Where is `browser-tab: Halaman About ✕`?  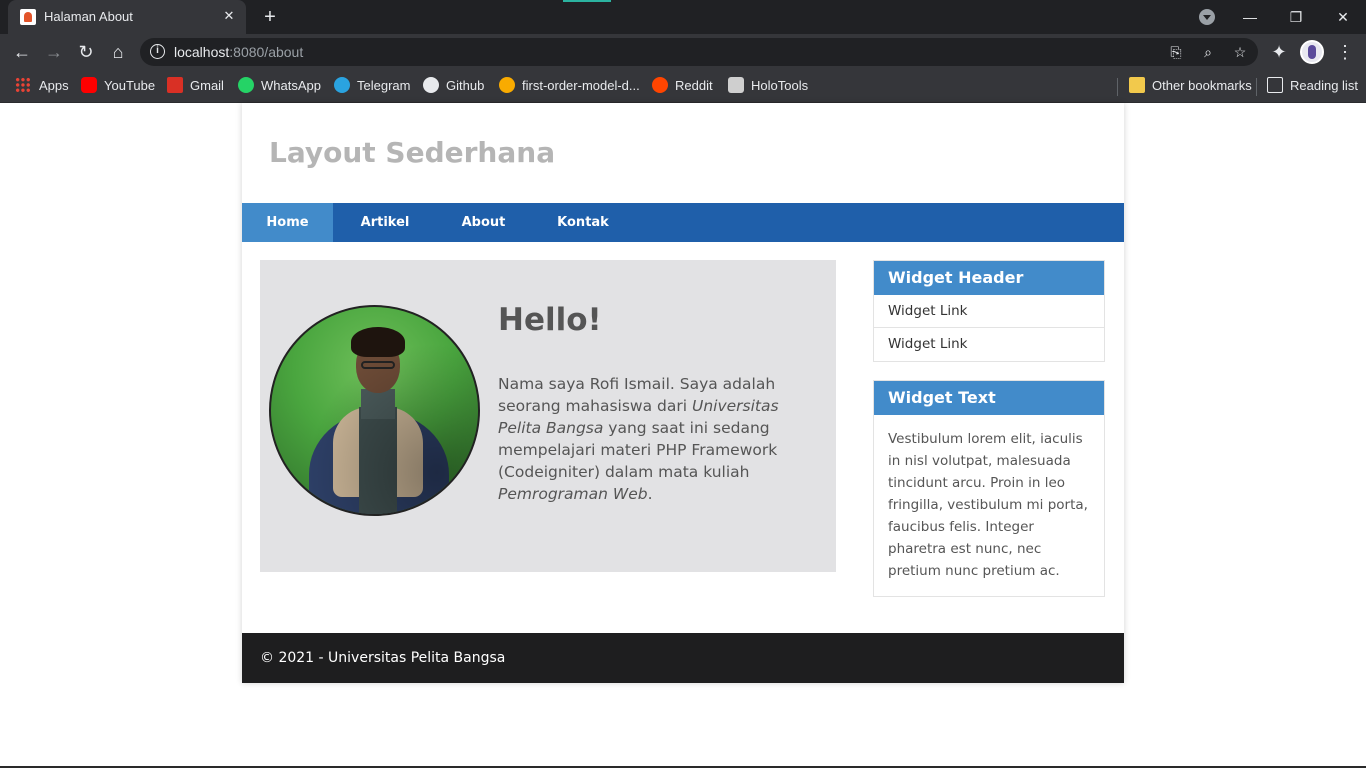 browser-tab: Halaman About ✕ is located at coordinates (127, 17).